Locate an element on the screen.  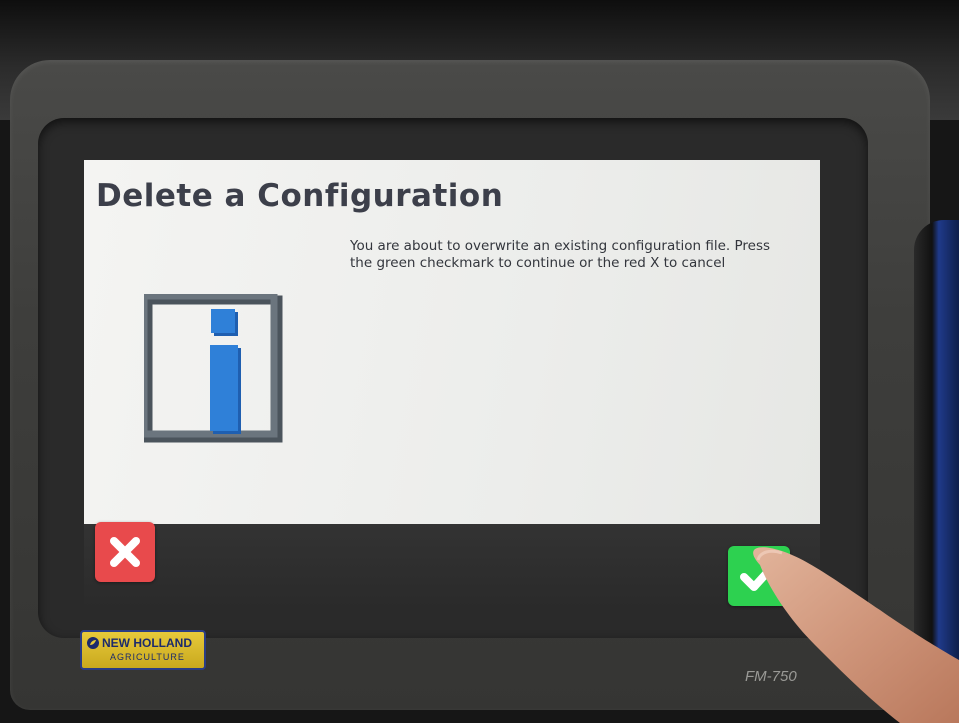
cancel-button is located at coordinates (125, 552).